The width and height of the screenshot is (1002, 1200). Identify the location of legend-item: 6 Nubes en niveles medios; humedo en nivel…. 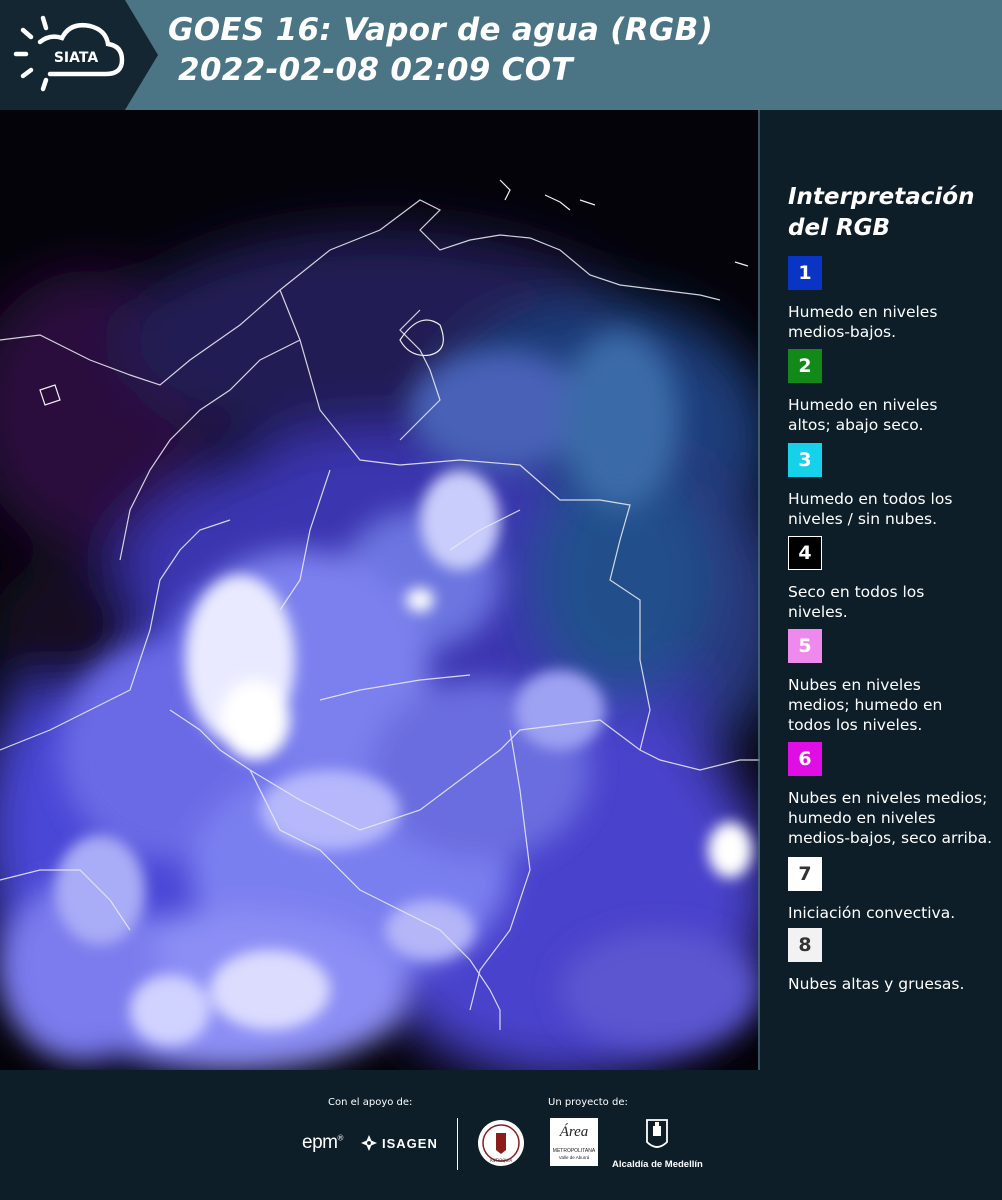
(890, 795).